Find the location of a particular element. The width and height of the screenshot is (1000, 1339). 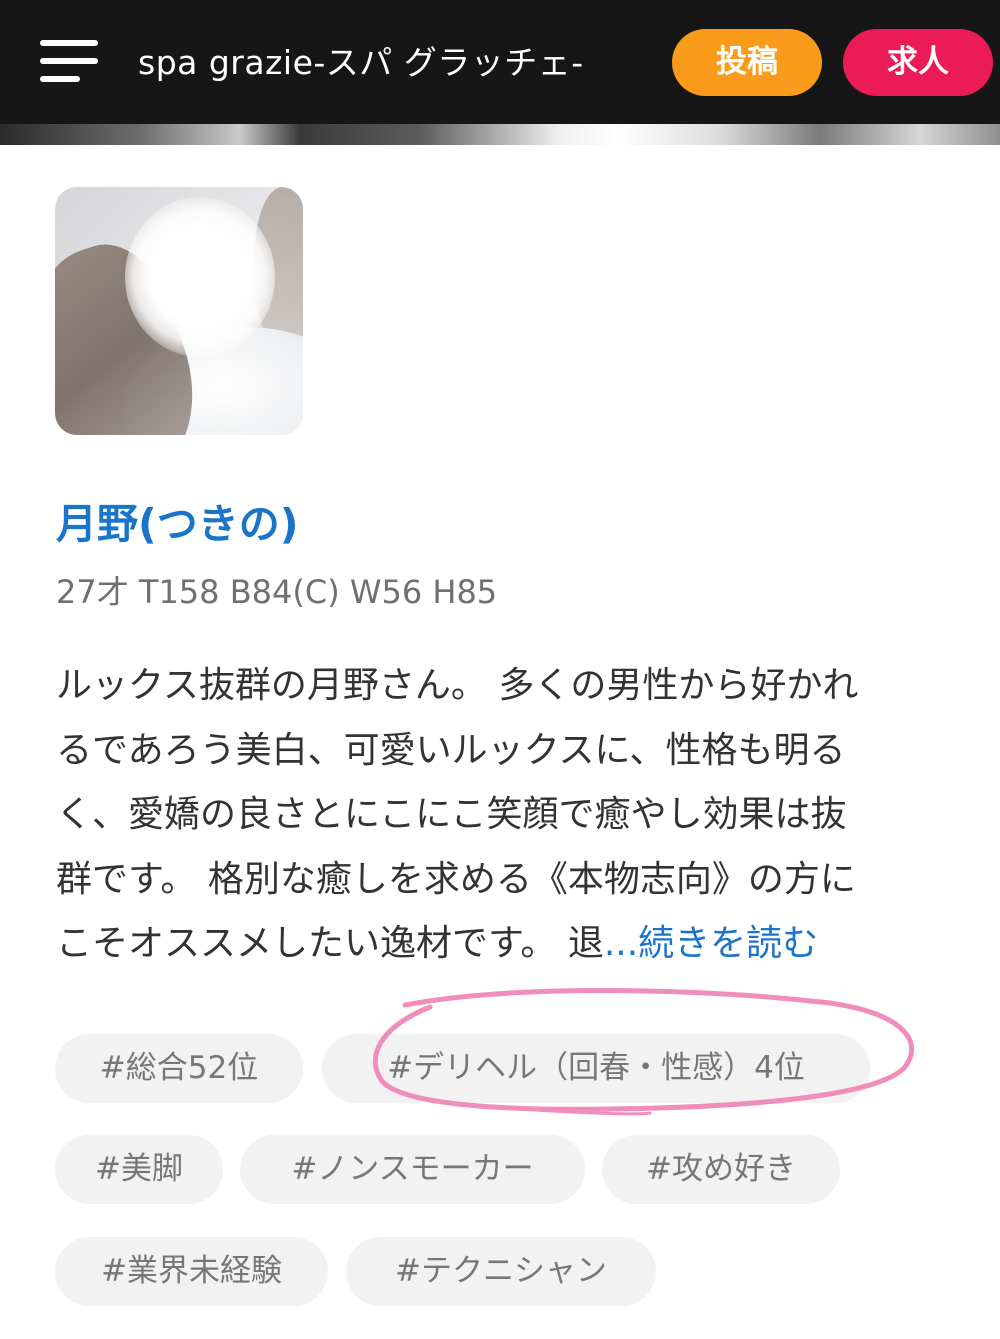

profile-name: 月野(つきの) is located at coordinates (177, 524).